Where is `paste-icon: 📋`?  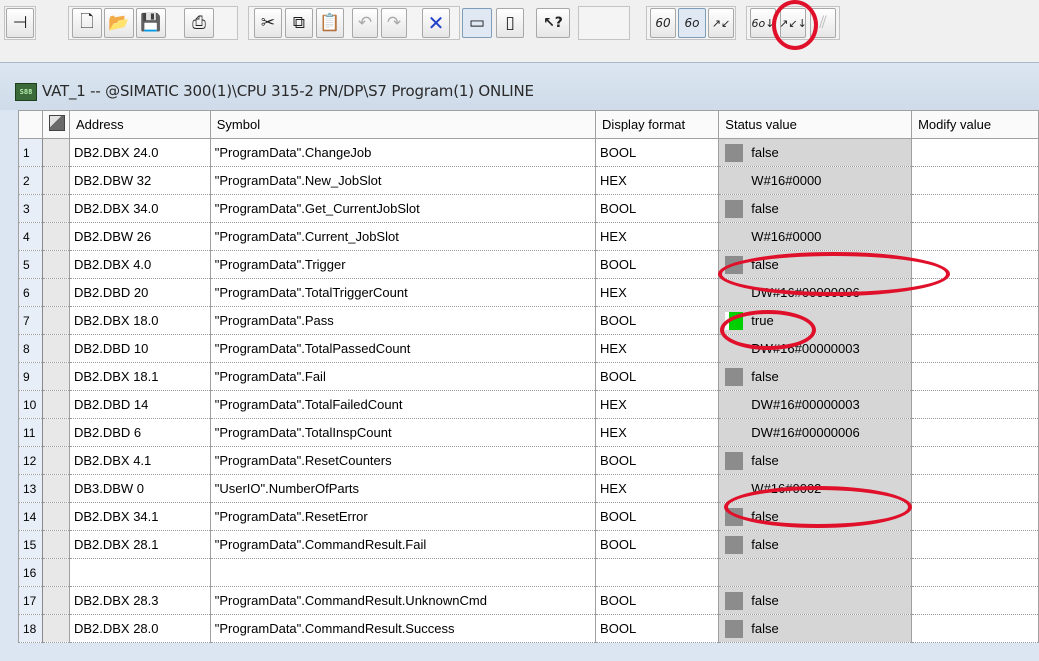
paste-icon: 📋 is located at coordinates (330, 23).